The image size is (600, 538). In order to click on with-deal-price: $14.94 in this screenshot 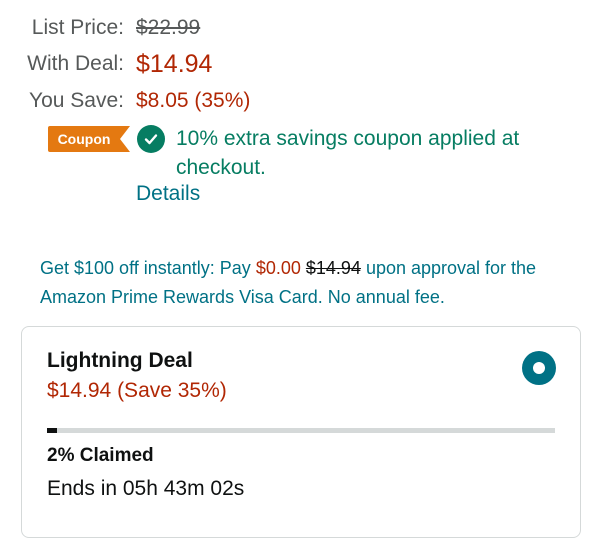, I will do `click(174, 64)`.